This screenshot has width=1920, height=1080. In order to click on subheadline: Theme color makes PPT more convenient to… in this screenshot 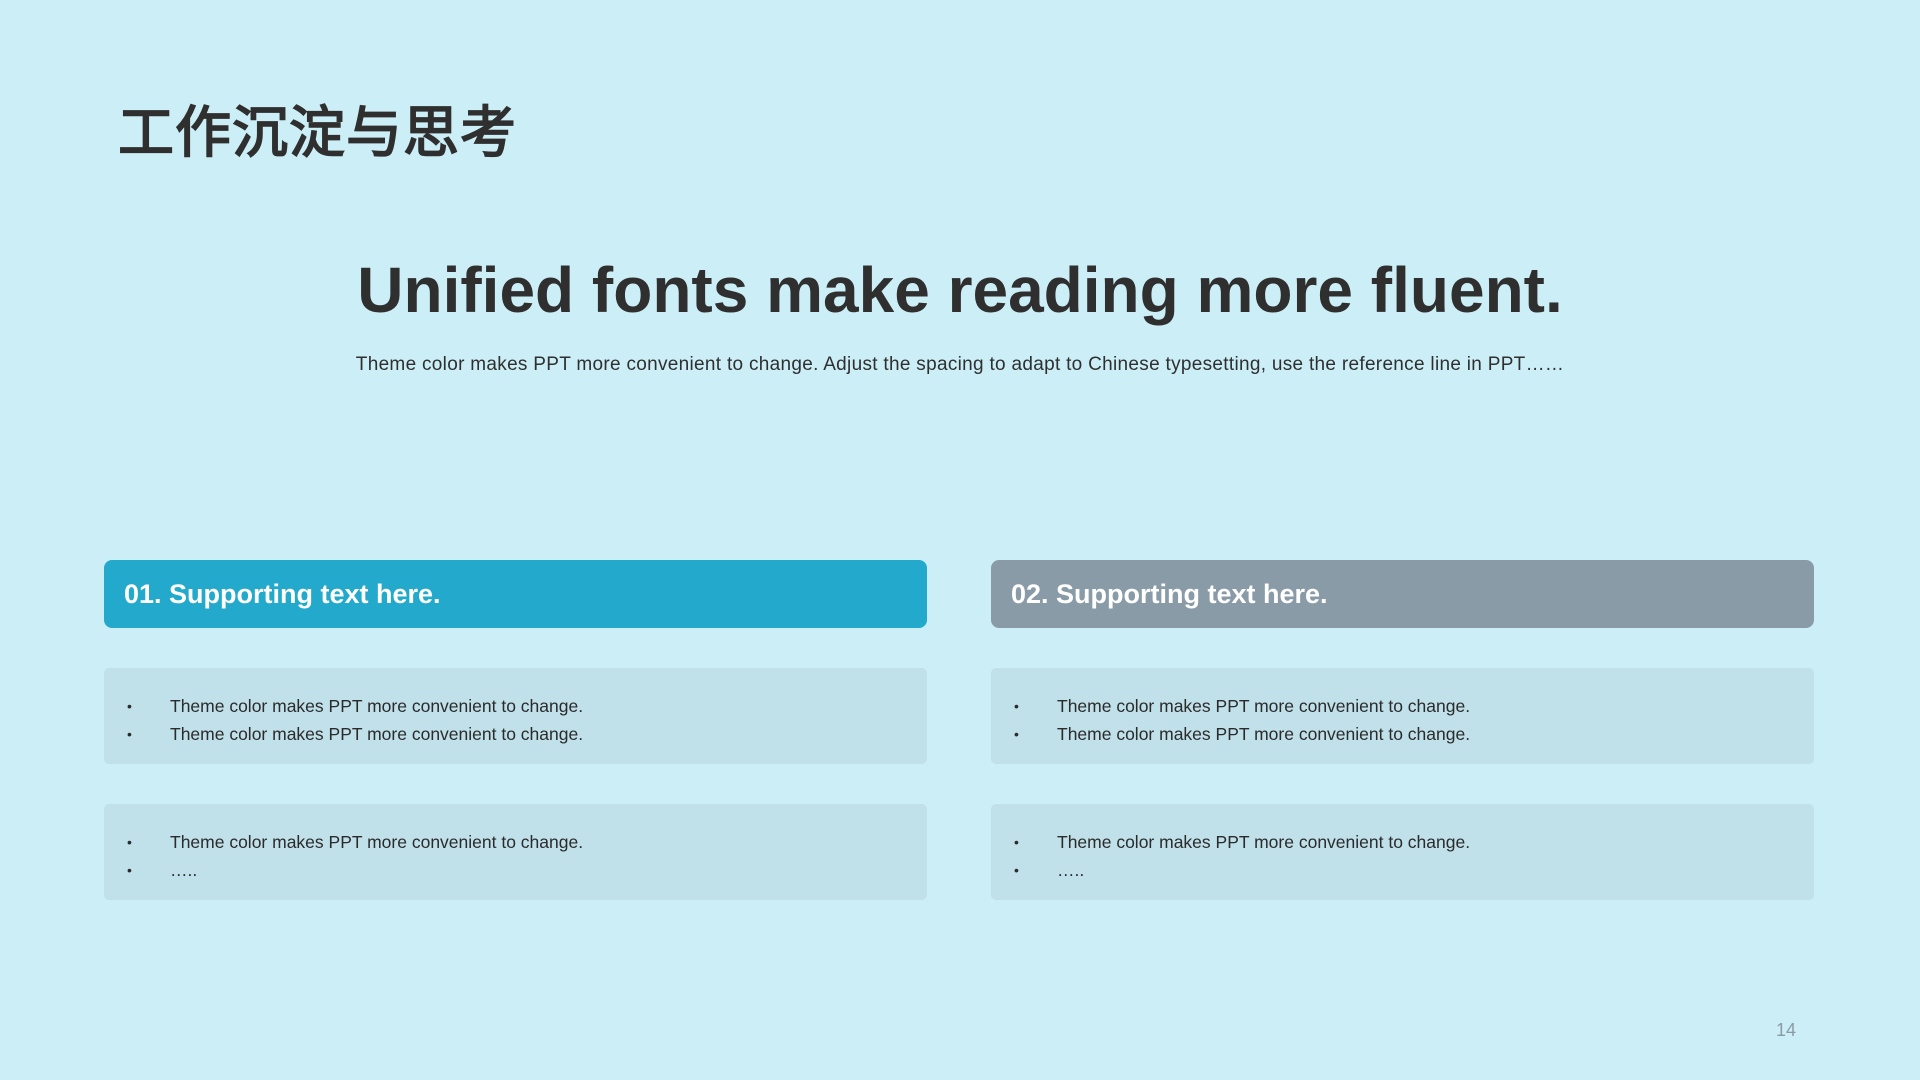, I will do `click(960, 364)`.